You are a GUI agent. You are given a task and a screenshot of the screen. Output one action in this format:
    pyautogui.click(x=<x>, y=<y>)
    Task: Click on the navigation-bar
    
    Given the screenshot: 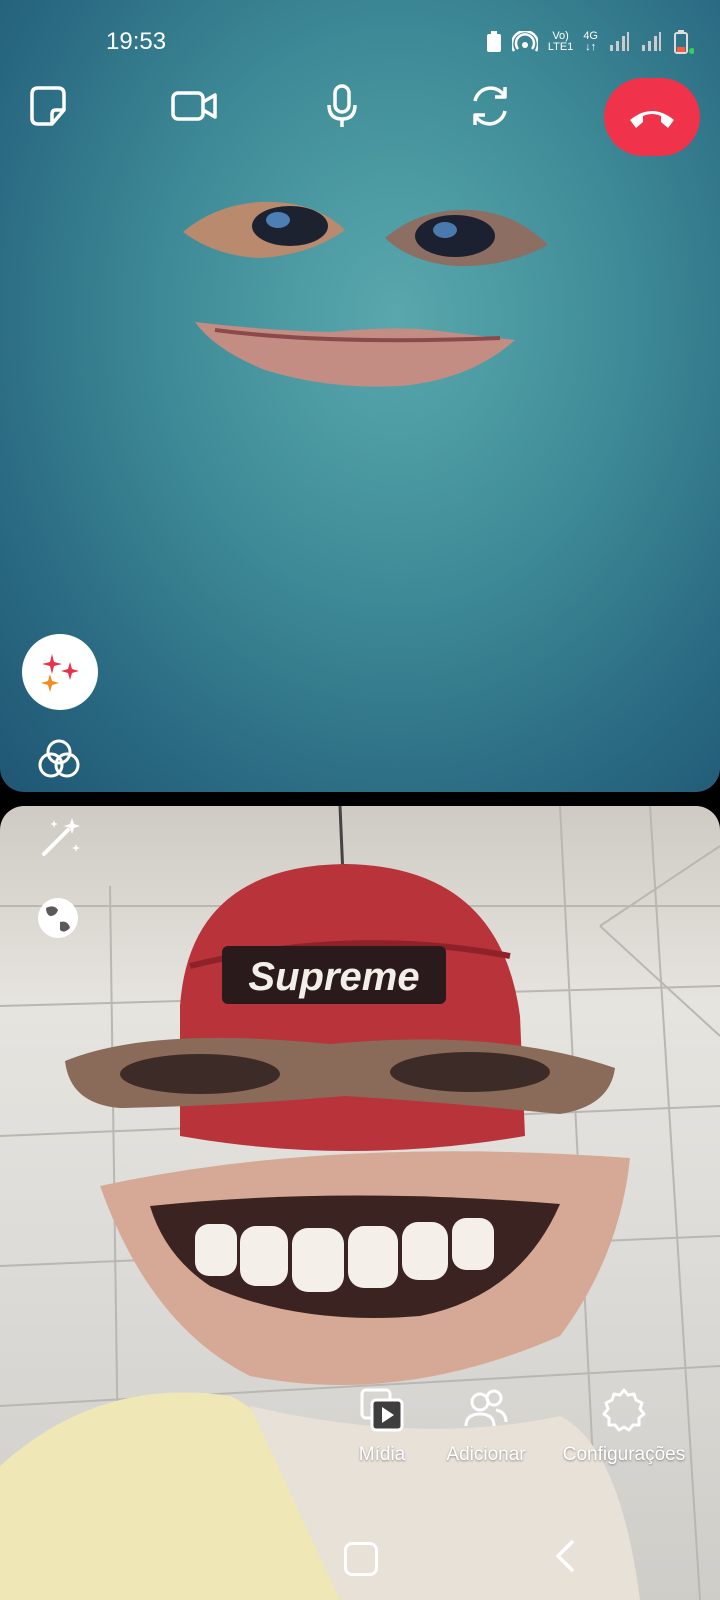 What is the action you would take?
    pyautogui.click(x=360, y=1560)
    